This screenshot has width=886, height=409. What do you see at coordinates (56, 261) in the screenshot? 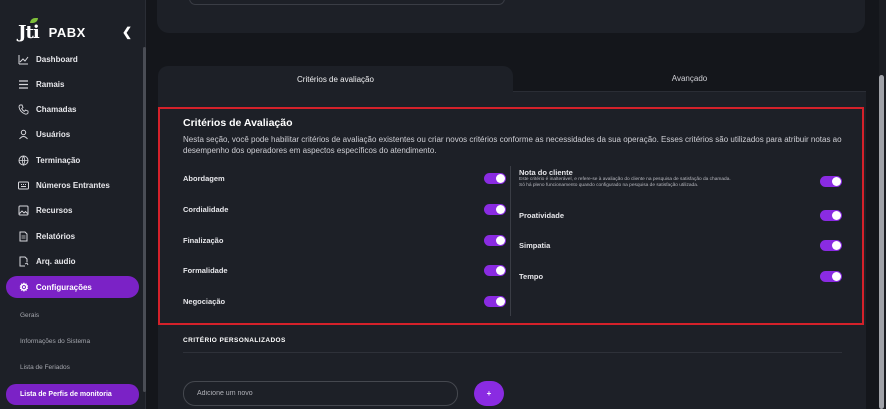
I see `sidebar-item-label: Arq. audio` at bounding box center [56, 261].